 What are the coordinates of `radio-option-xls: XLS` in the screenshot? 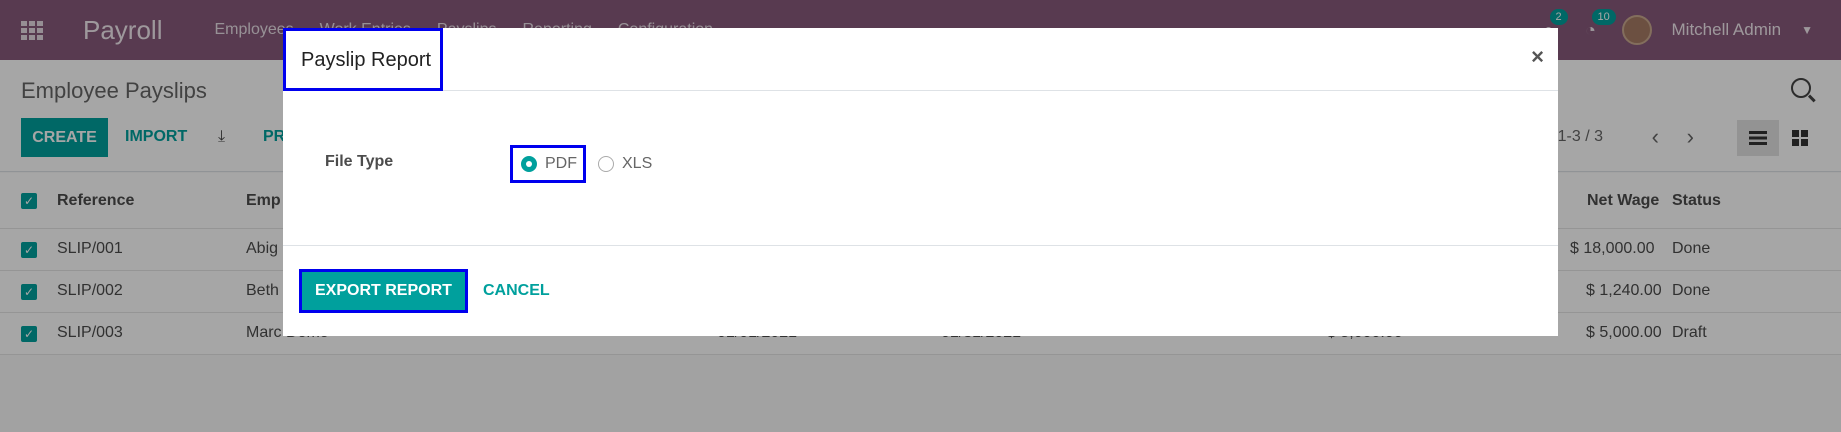 It's located at (625, 164).